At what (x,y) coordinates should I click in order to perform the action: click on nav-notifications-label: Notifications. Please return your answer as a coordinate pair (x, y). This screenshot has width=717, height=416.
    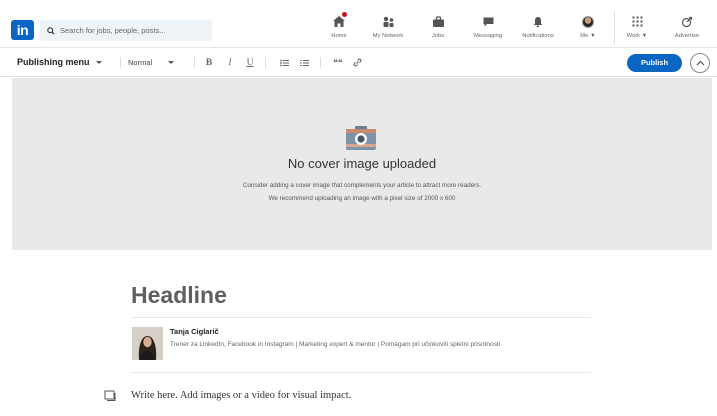
    Looking at the image, I should click on (538, 36).